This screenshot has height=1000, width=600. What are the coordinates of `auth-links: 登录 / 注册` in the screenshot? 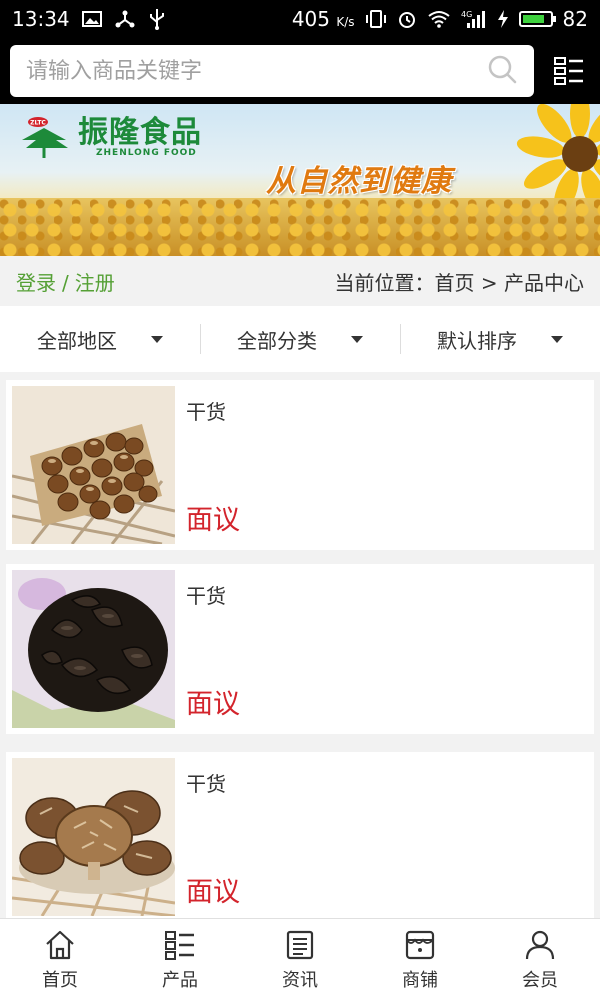 It's located at (65, 281).